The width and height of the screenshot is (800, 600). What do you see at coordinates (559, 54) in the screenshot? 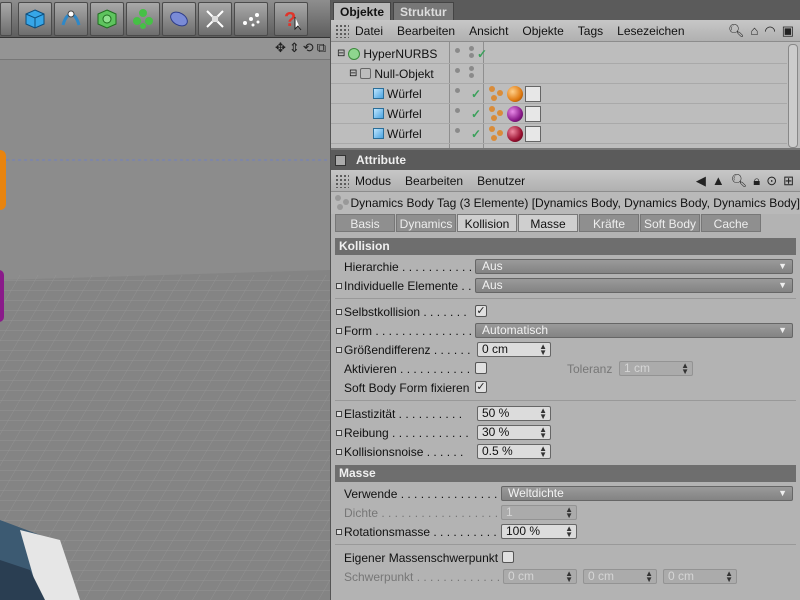
I see `object-row: ⊟ HyperNURBS ✓` at bounding box center [559, 54].